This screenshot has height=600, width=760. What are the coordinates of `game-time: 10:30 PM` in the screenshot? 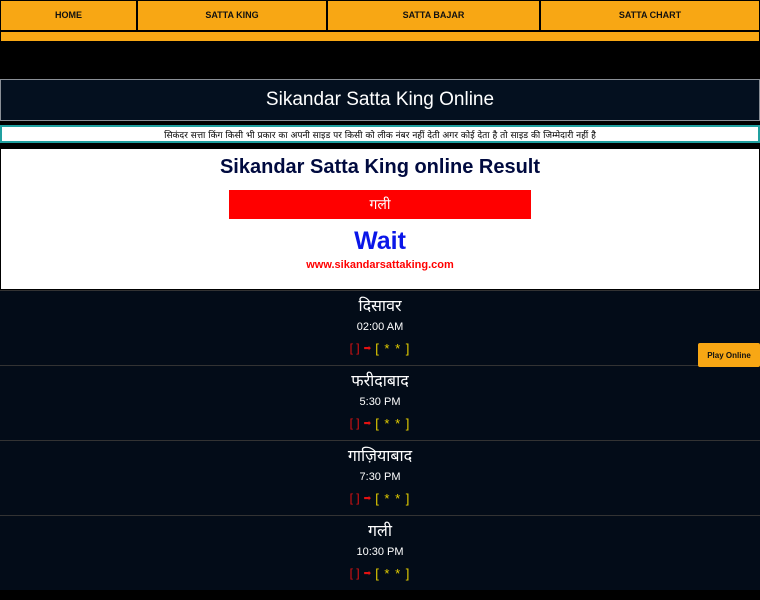 It's located at (380, 552).